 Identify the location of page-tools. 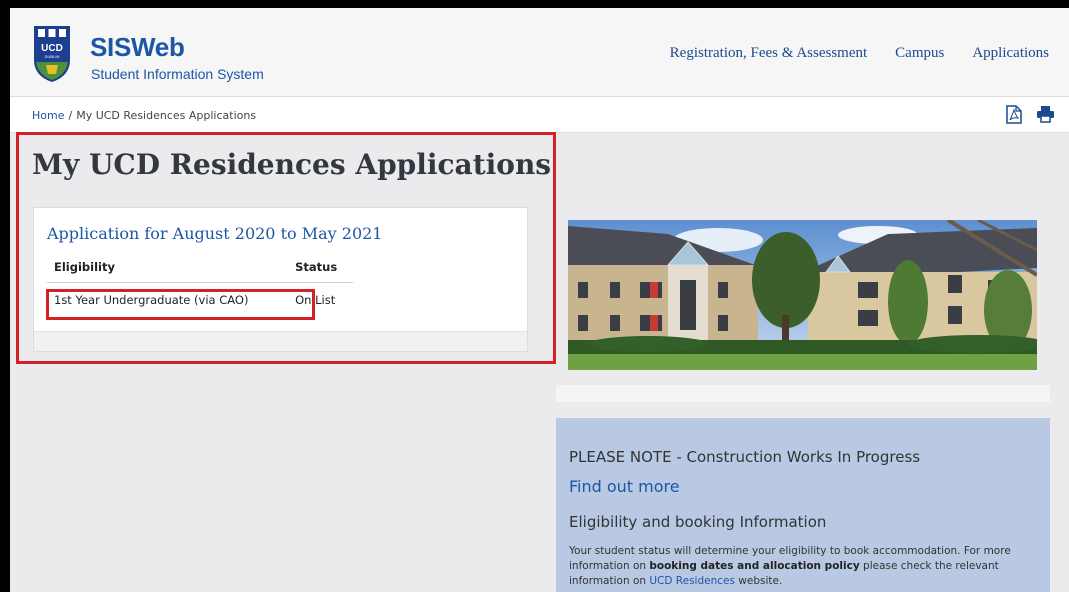
(1030, 114).